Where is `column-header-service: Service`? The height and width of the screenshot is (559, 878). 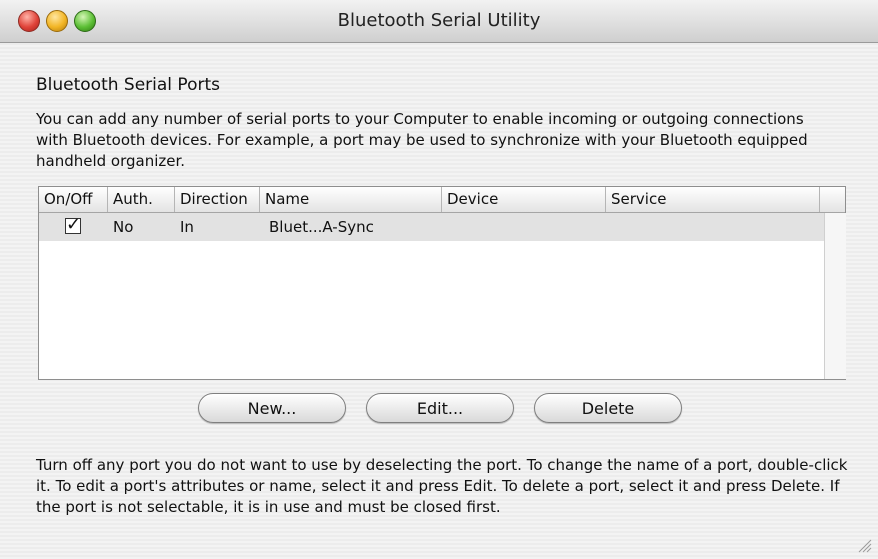 column-header-service: Service is located at coordinates (713, 199).